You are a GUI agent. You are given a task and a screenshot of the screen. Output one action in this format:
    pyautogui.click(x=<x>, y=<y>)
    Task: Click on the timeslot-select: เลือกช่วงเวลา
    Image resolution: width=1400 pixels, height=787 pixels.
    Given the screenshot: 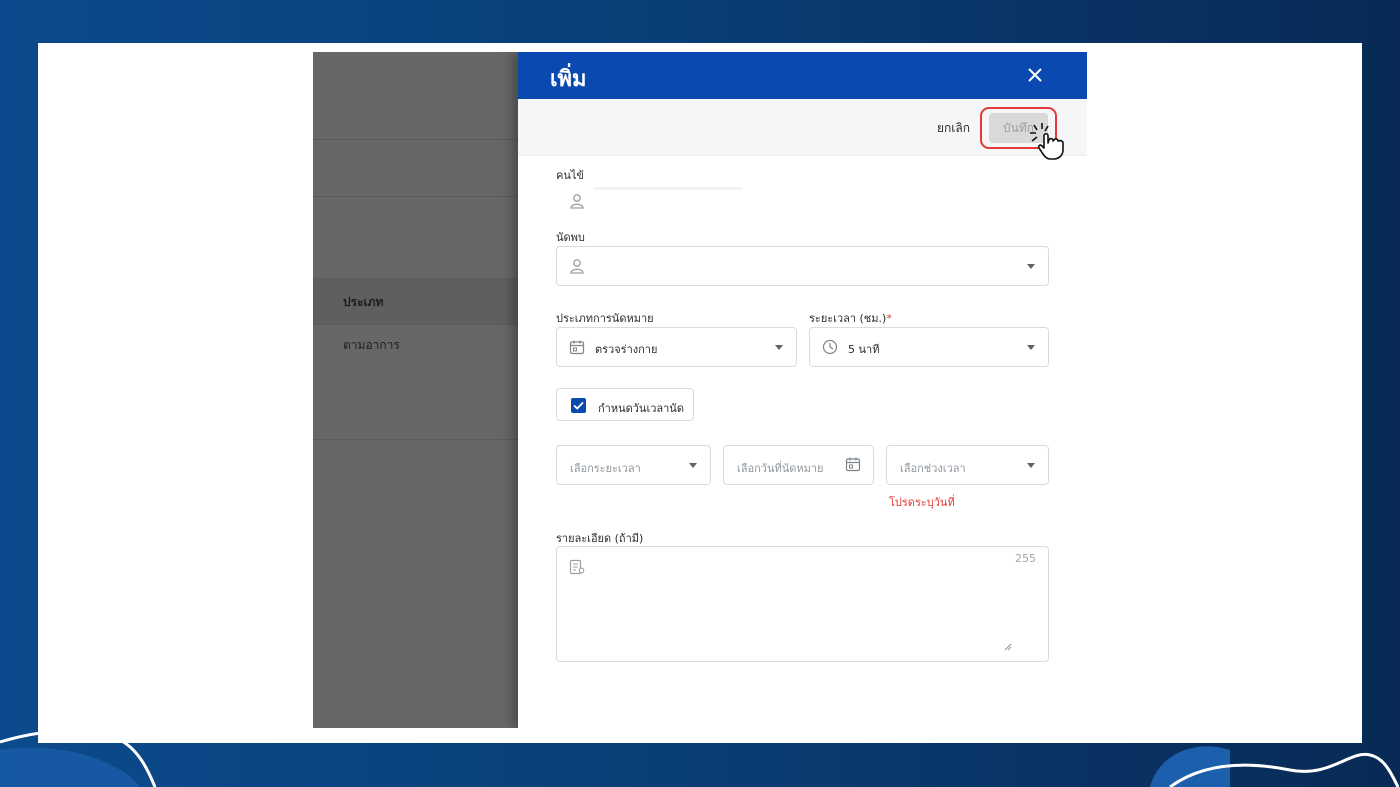 What is the action you would take?
    pyautogui.click(x=967, y=465)
    